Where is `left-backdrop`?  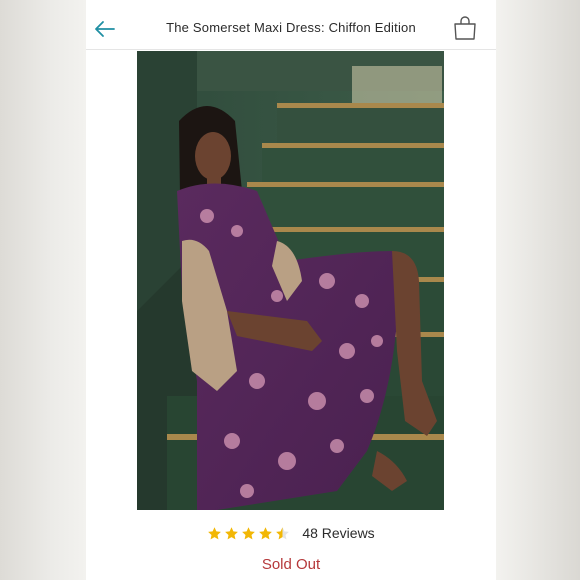
left-backdrop is located at coordinates (43, 290).